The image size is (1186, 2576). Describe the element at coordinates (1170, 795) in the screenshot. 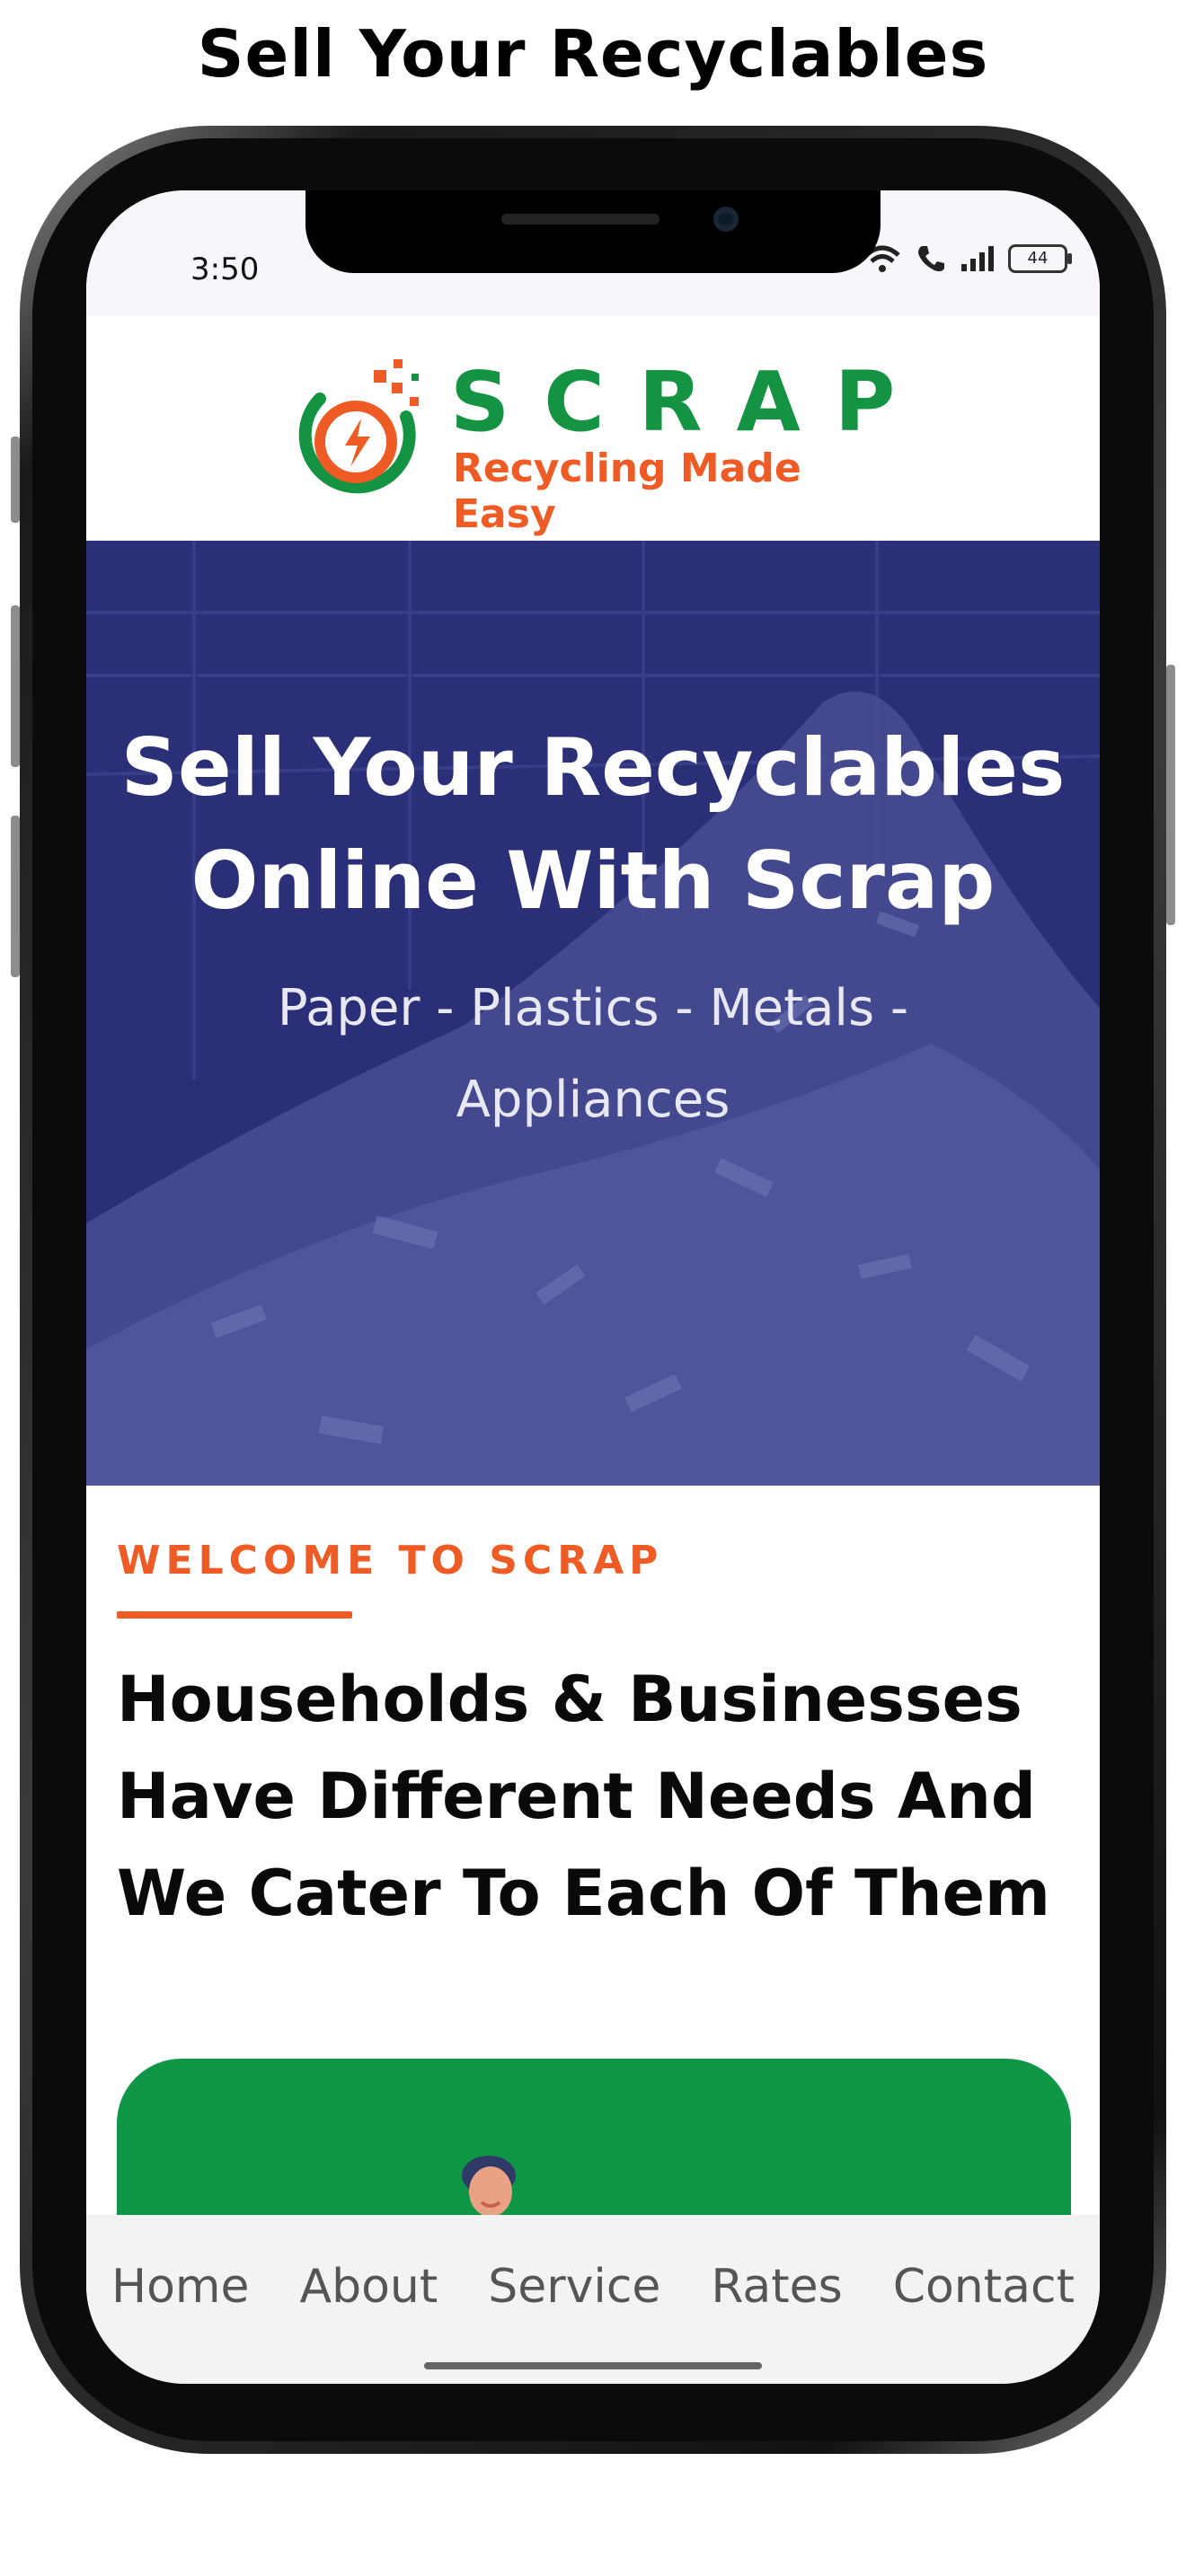

I see `power-button` at that location.